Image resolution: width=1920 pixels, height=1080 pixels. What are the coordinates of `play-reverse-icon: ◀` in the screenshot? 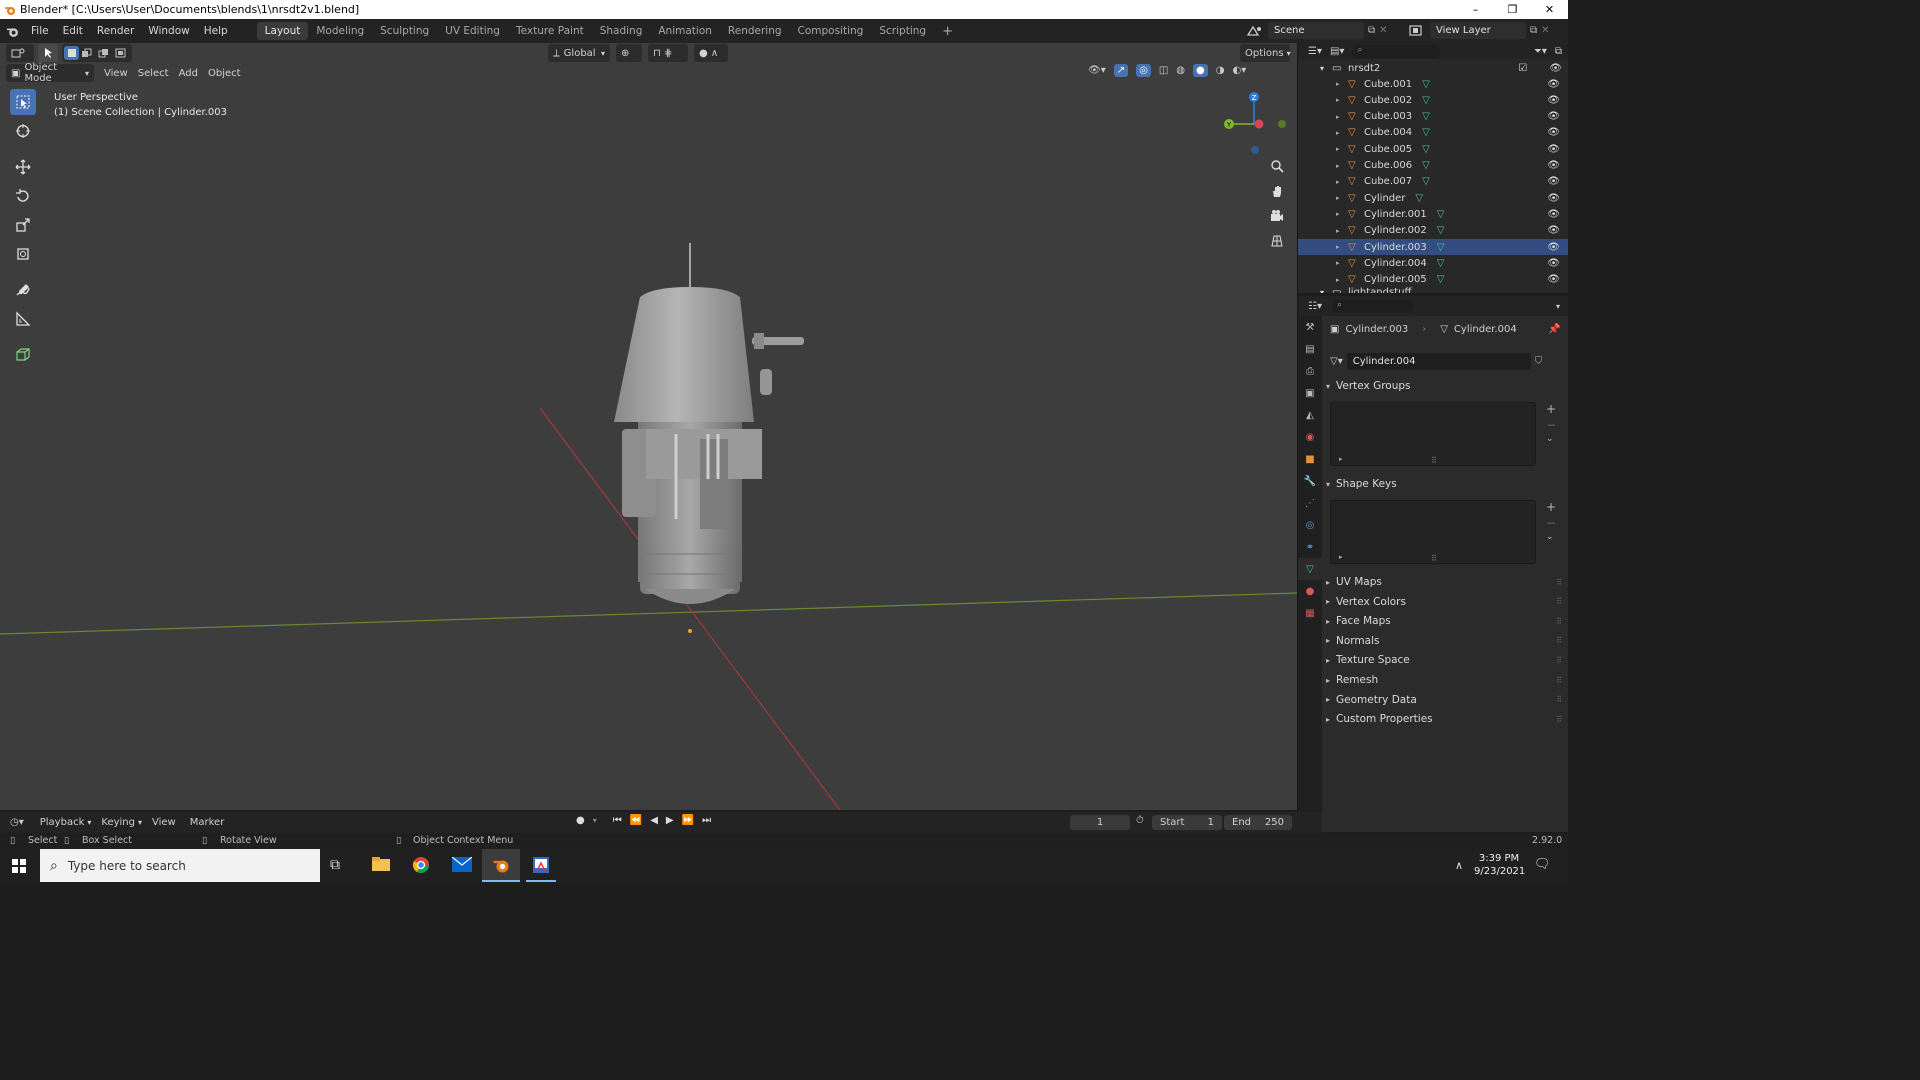 It's located at (654, 820).